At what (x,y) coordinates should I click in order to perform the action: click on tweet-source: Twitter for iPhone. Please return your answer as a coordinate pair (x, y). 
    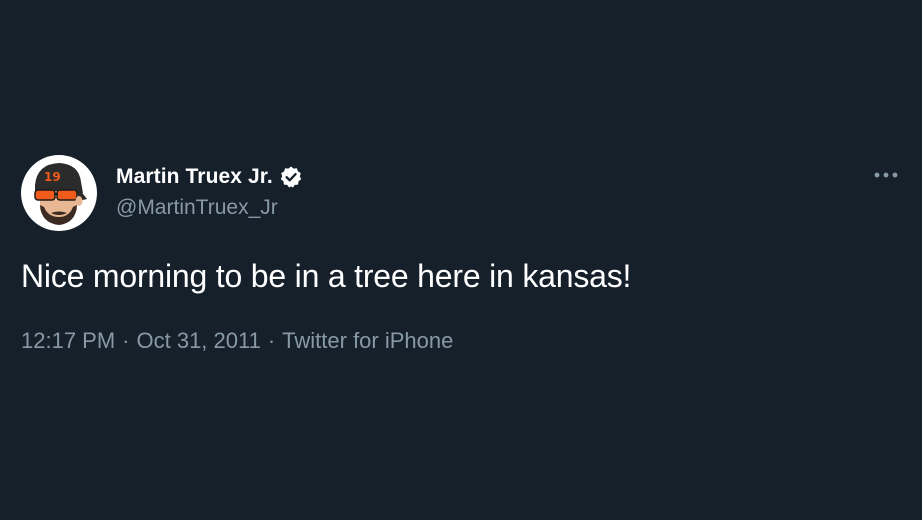
    Looking at the image, I should click on (367, 341).